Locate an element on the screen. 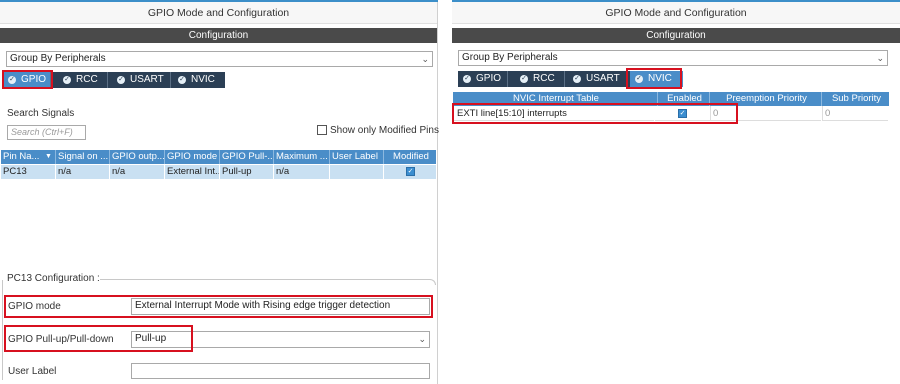 This screenshot has height=384, width=900. show-modified-checkbox is located at coordinates (322, 130).